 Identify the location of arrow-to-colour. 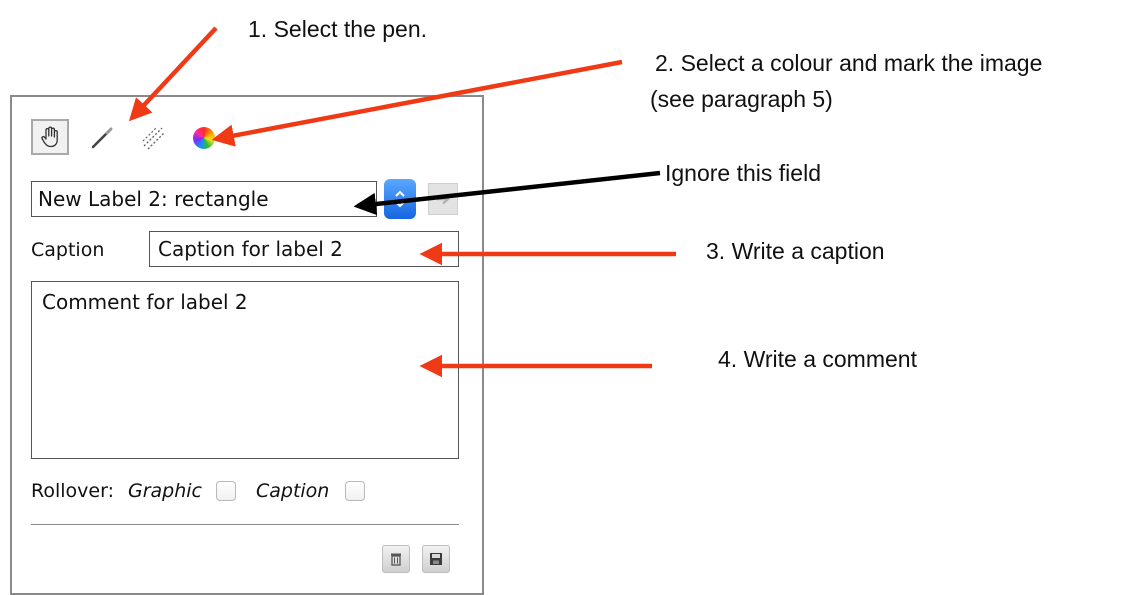
(417, 103).